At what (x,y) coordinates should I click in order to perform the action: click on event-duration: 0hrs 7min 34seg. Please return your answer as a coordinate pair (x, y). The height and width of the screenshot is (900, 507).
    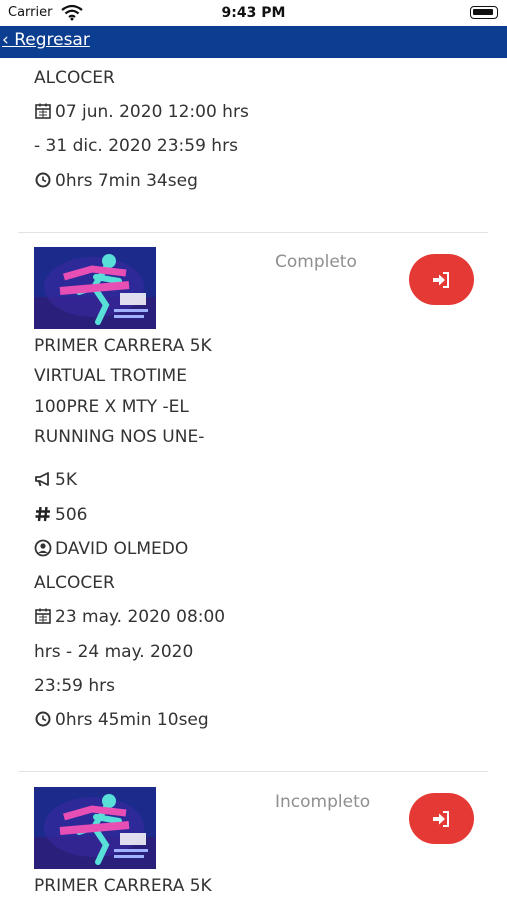
    Looking at the image, I should click on (116, 181).